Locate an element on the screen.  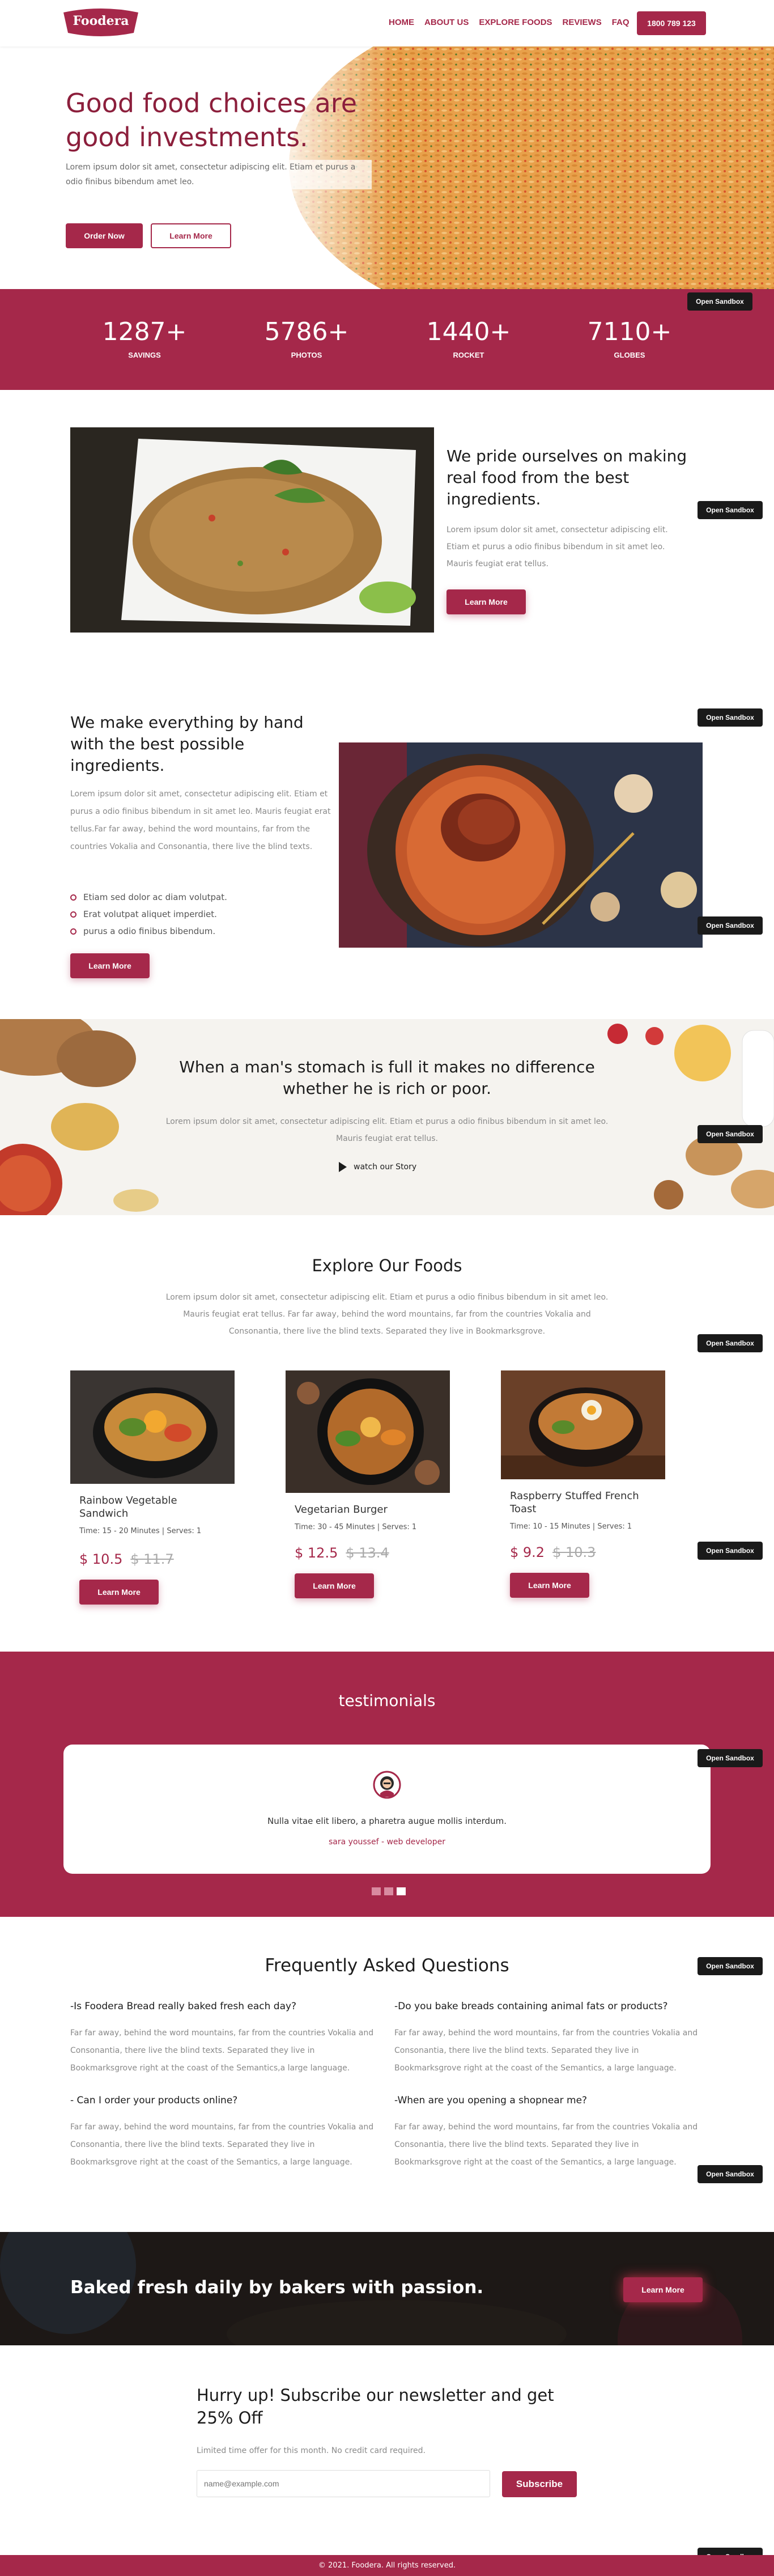
stat-label: ROCKET is located at coordinates (468, 355).